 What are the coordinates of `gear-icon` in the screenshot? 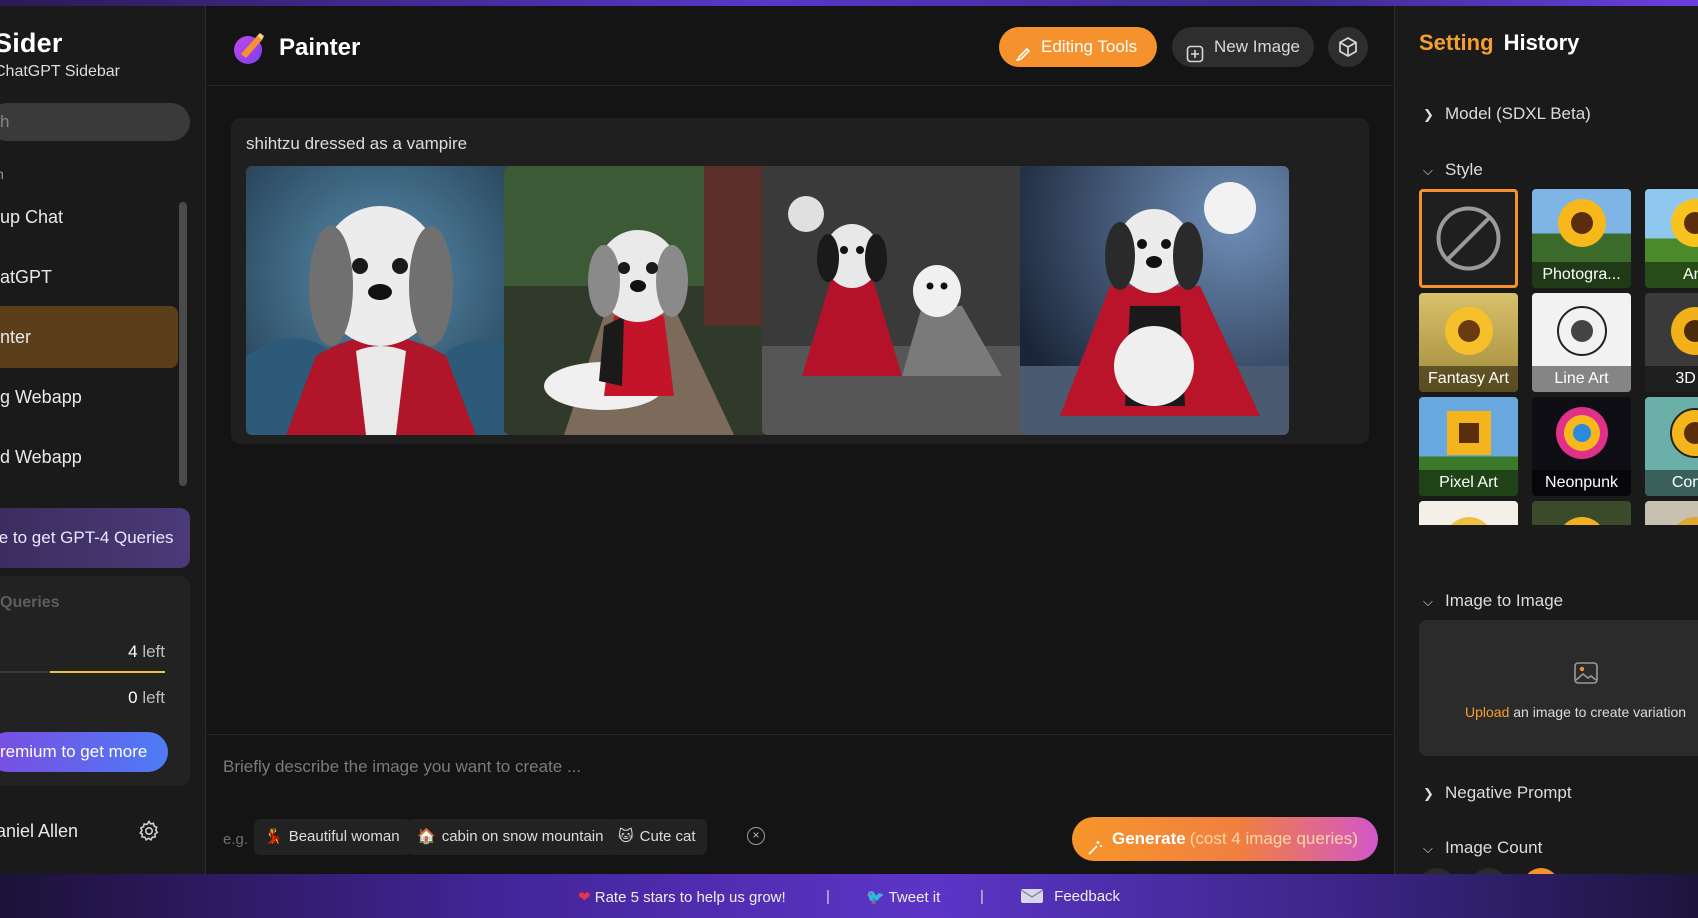 It's located at (149, 831).